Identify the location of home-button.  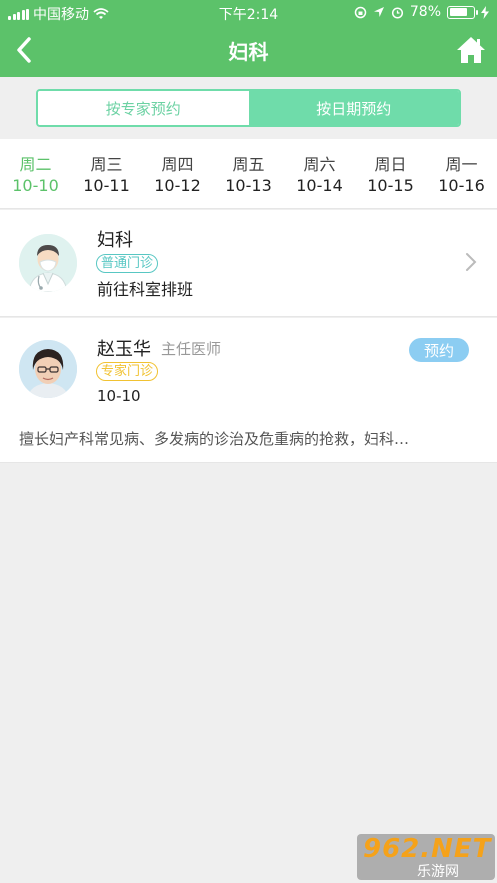
(471, 50).